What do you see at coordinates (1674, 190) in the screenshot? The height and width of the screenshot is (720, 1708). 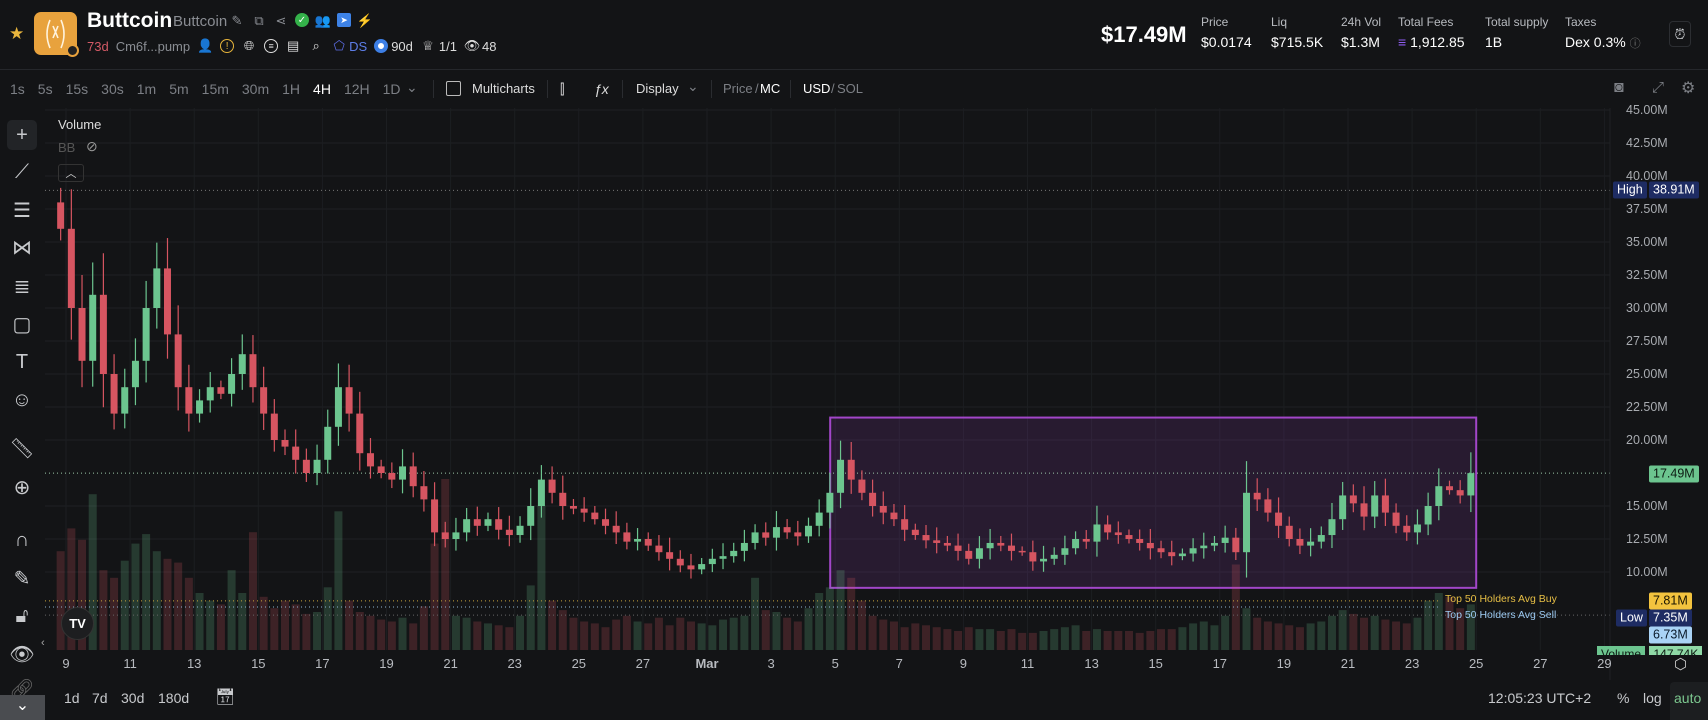 I see `high-price-tag: 38.91M` at bounding box center [1674, 190].